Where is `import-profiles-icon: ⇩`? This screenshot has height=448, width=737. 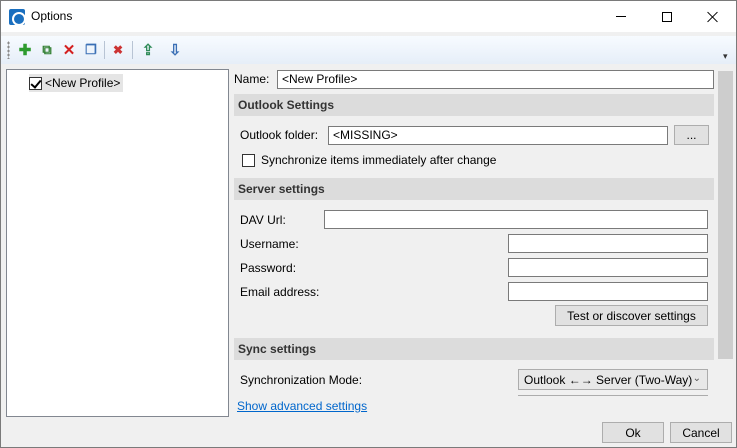
import-profiles-icon: ⇩ is located at coordinates (175, 50).